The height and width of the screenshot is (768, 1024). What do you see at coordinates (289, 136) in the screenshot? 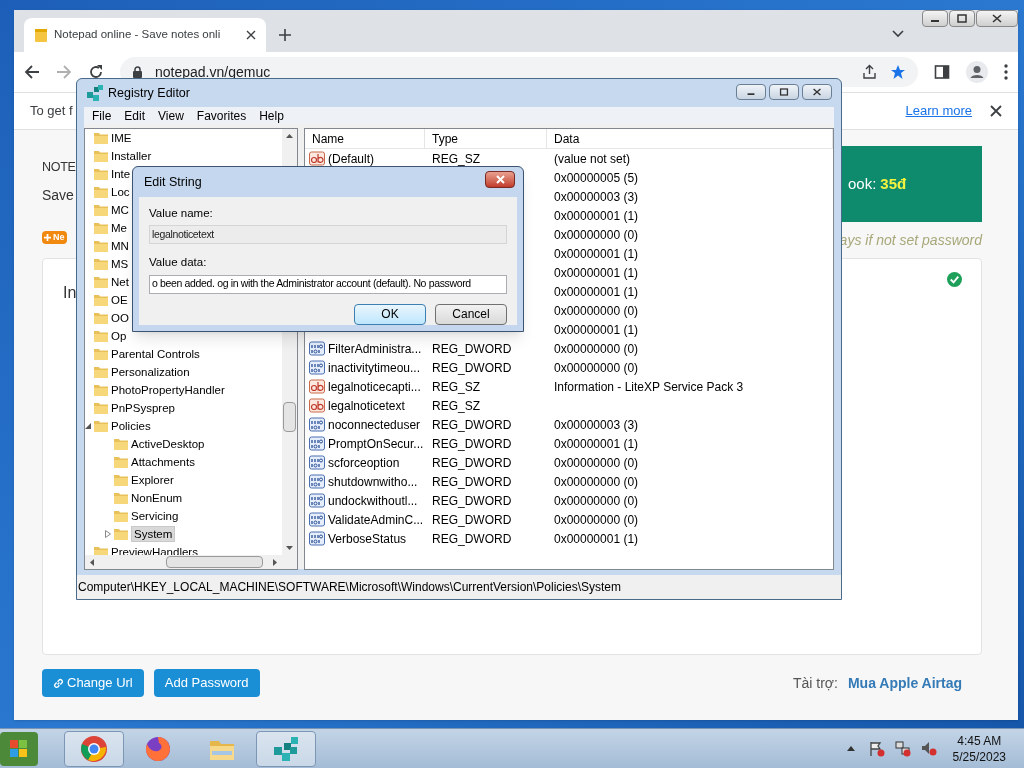
I see `up-arrow-icon` at bounding box center [289, 136].